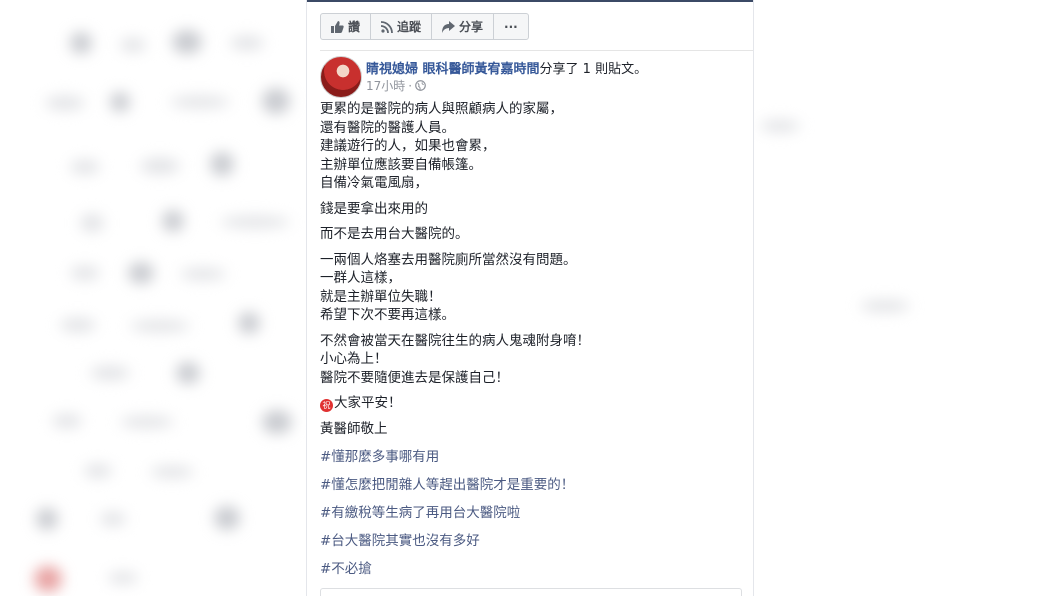  I want to click on blessing-text: 大家平安！, so click(368, 403).